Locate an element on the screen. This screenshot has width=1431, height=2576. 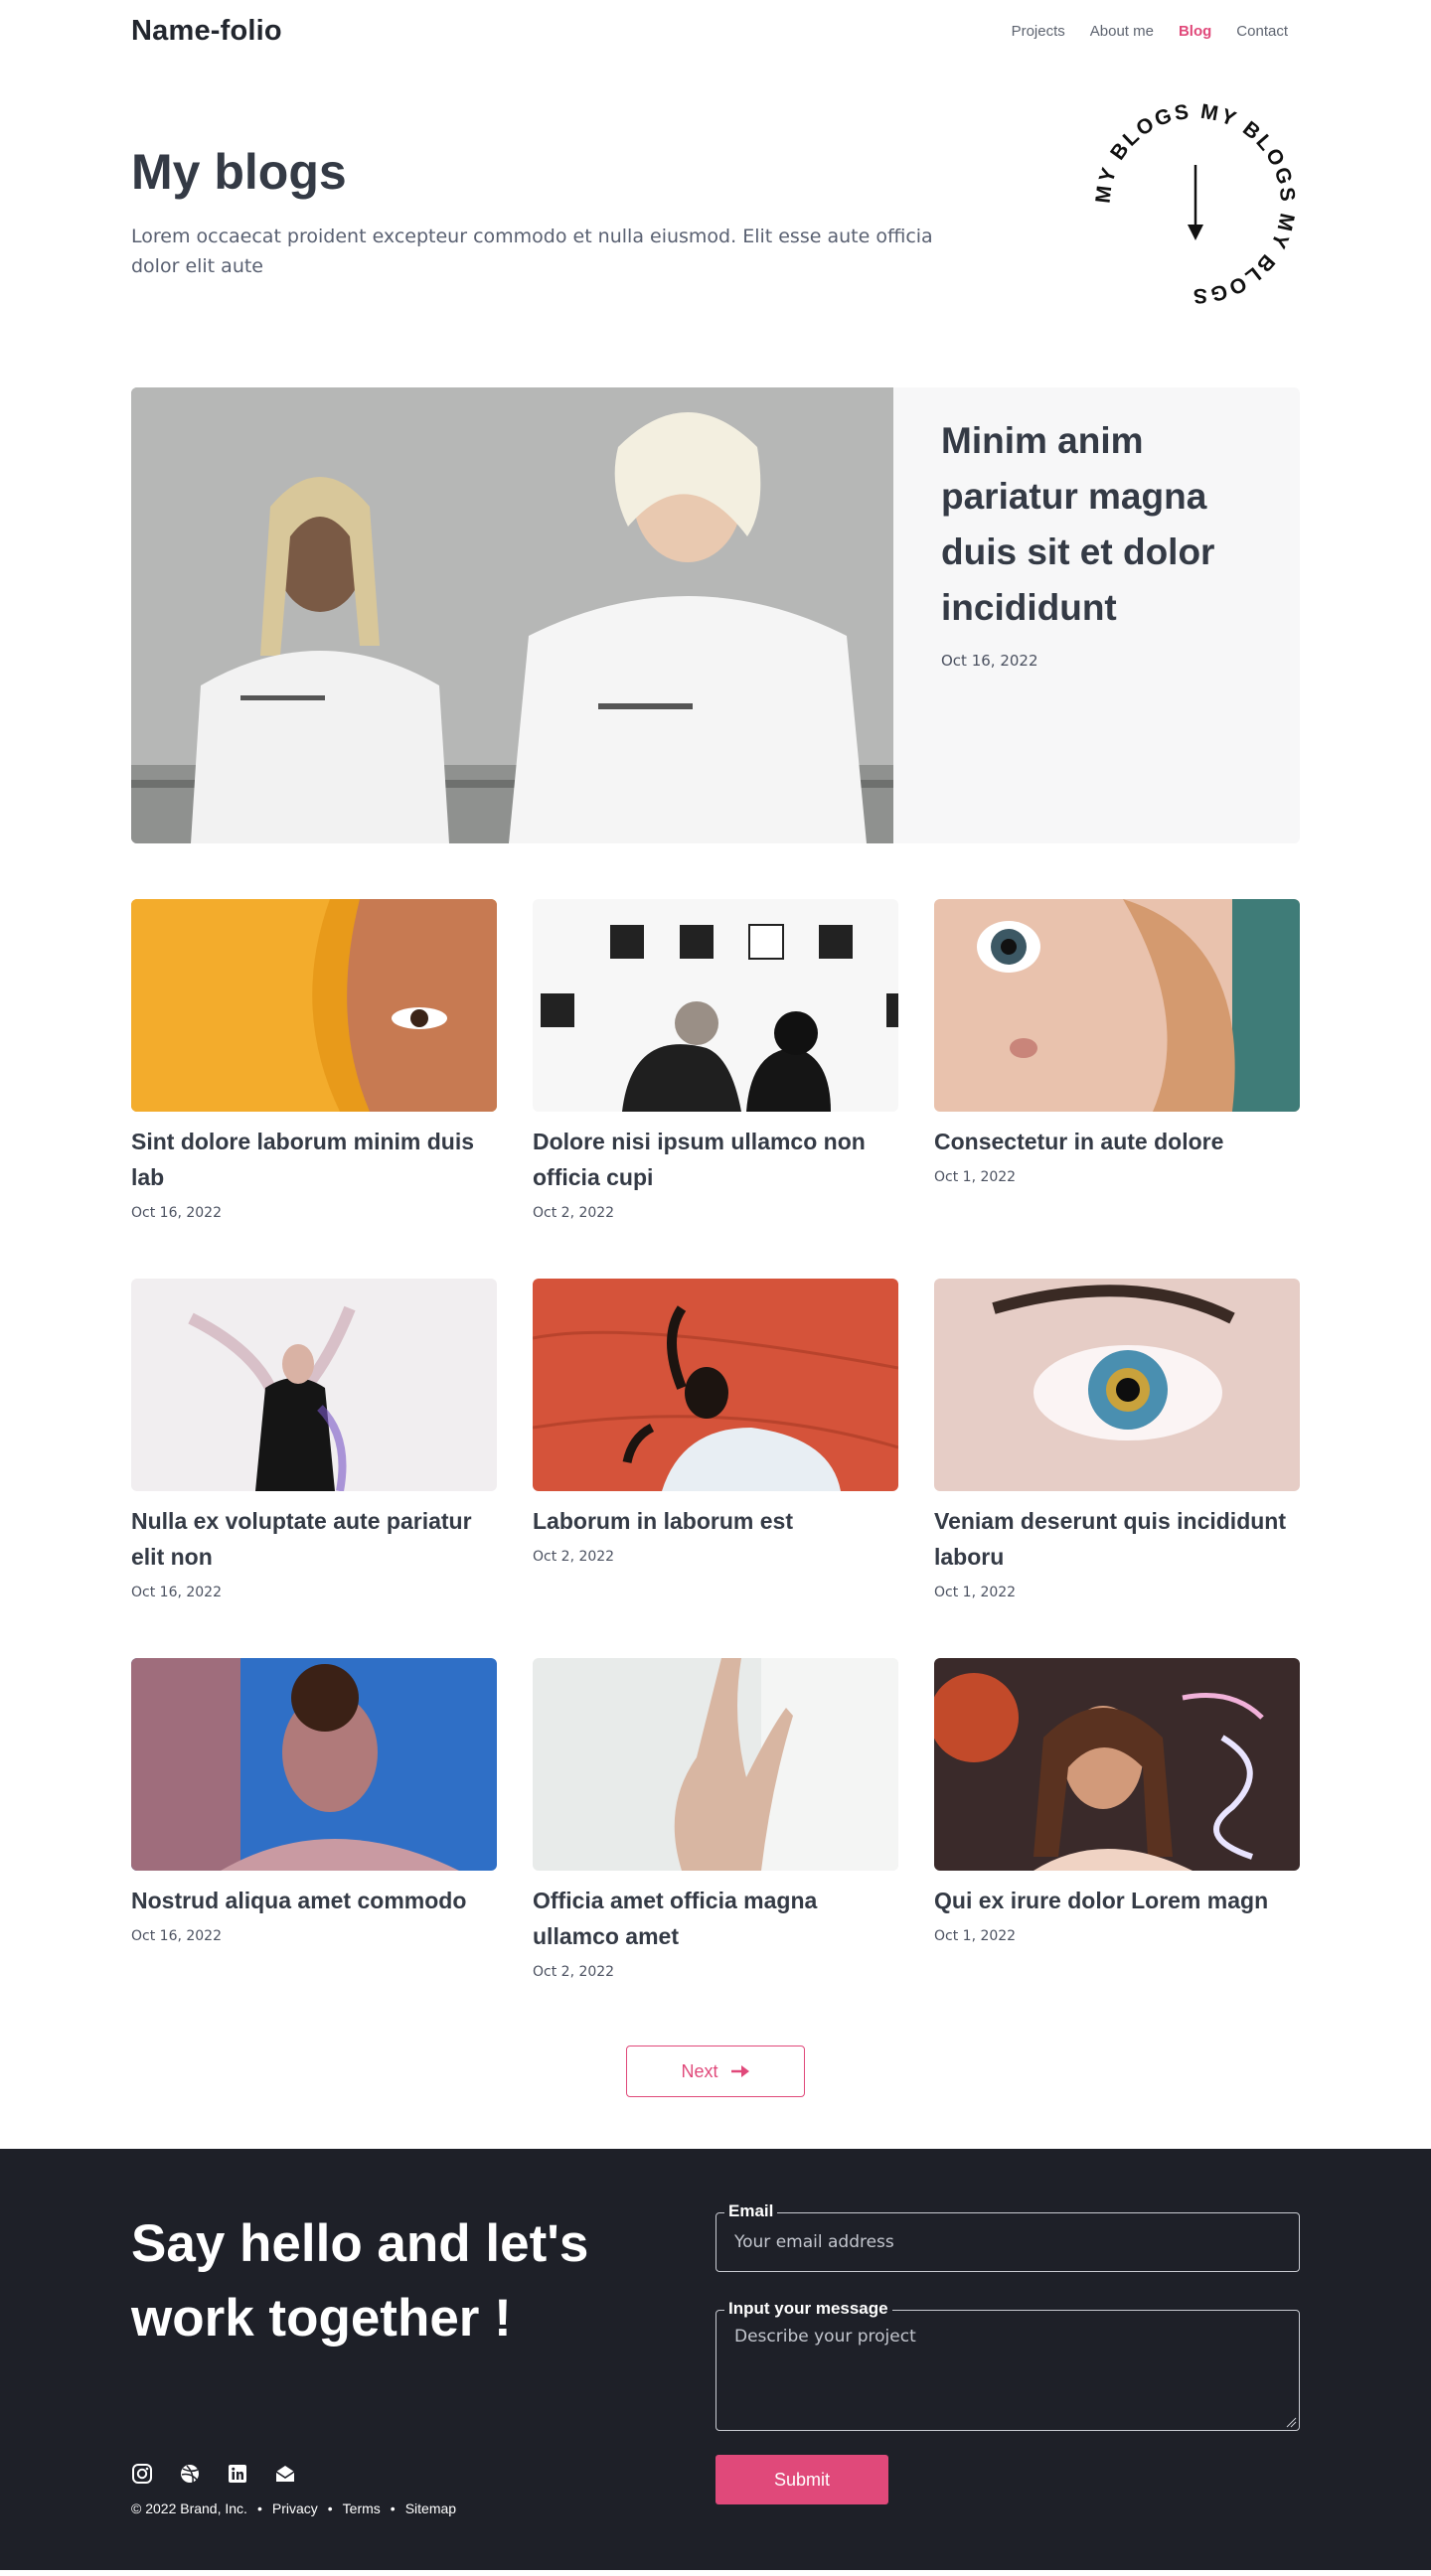
featured-date: Oct 16, 2022 is located at coordinates (989, 661).